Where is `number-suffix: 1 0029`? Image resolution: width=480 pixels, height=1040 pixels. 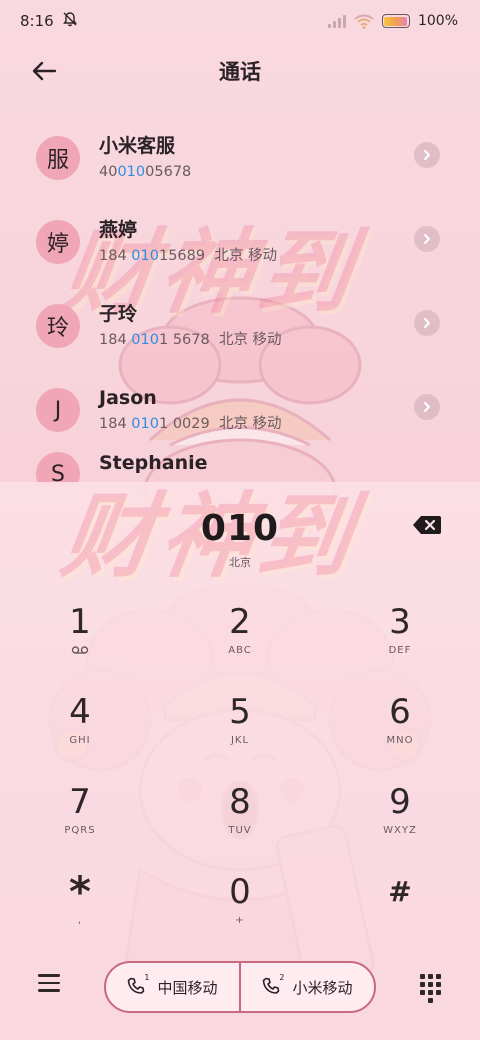 number-suffix: 1 0029 is located at coordinates (184, 424).